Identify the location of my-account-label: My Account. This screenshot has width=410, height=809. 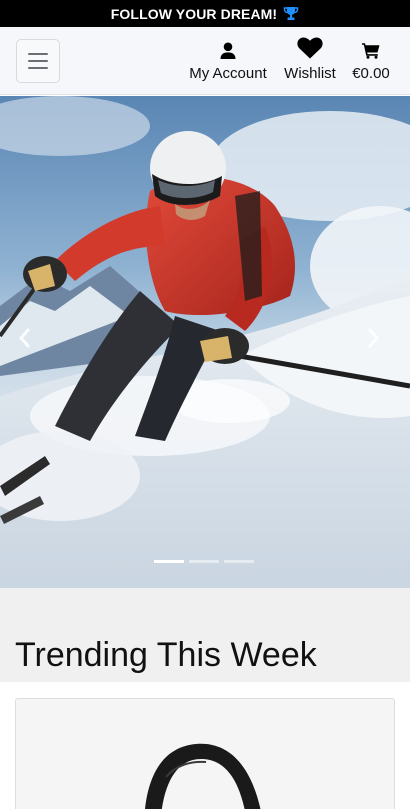
(228, 73).